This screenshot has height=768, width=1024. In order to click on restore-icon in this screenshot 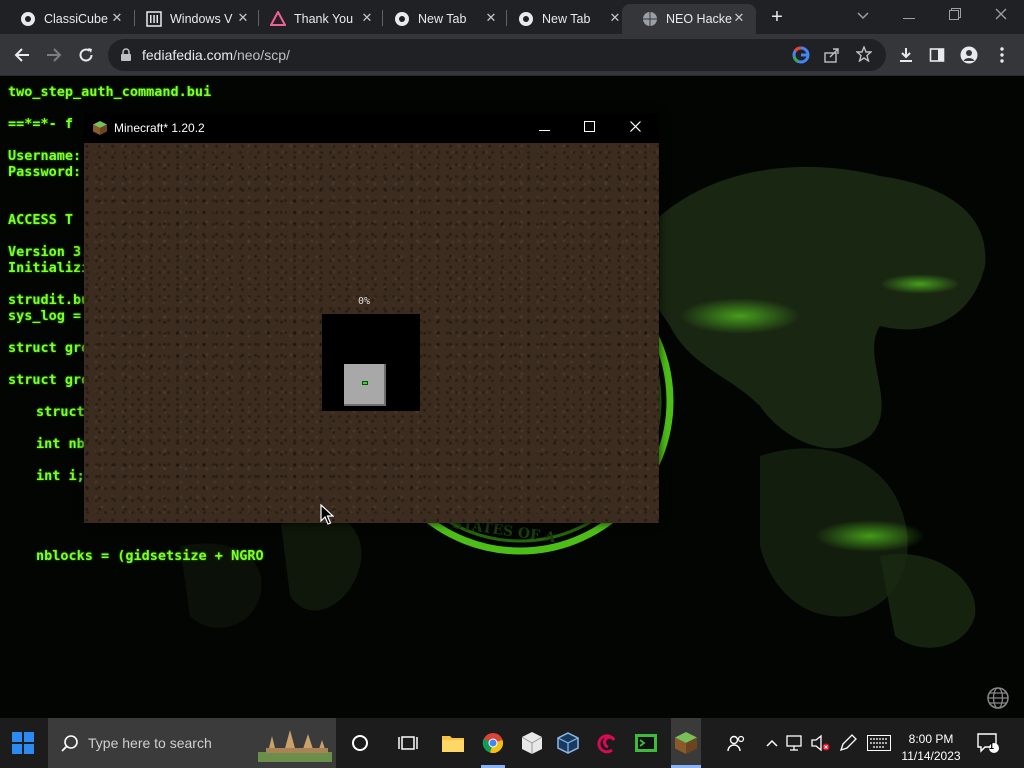, I will do `click(955, 15)`.